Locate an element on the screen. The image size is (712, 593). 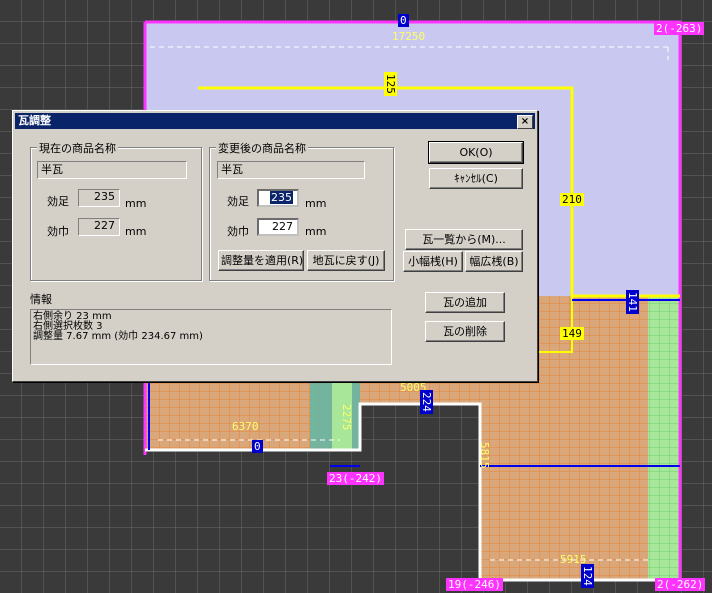
changed-kouashi-input: 235 is located at coordinates (278, 198).